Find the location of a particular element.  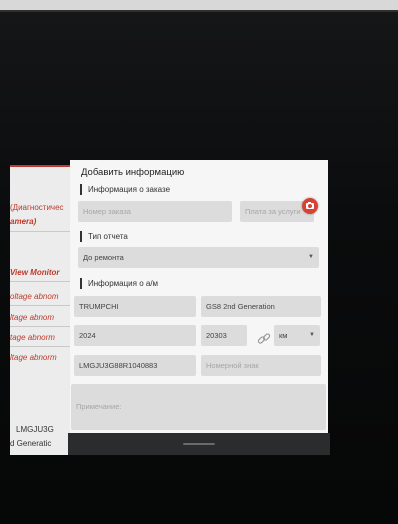

notes-textarea: Примечание: is located at coordinates (198, 407).